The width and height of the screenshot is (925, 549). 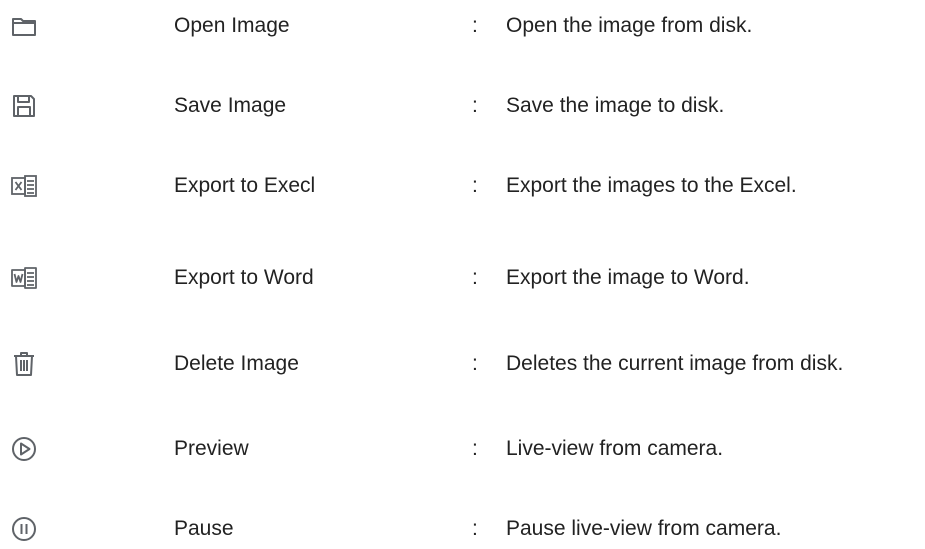 What do you see at coordinates (651, 185) in the screenshot?
I see `export-excel-description: Export the images to the Excel.` at bounding box center [651, 185].